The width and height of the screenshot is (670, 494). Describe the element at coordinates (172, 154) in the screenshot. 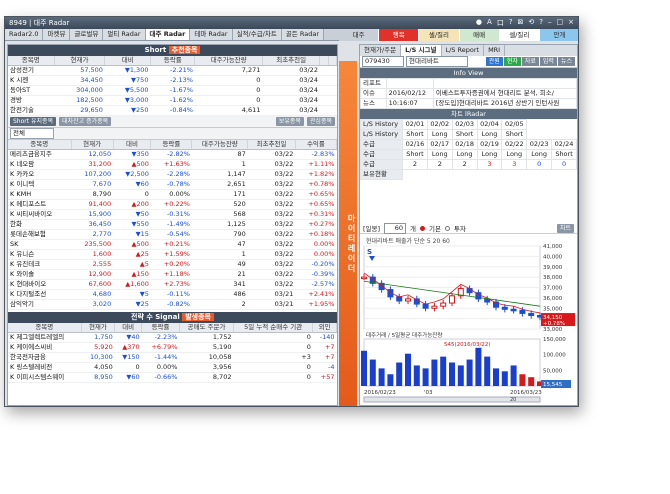

I see `table-row: 메리츠금융지주 12,050 ▼350 -2.82% 87 03/22 -2.83%` at that location.